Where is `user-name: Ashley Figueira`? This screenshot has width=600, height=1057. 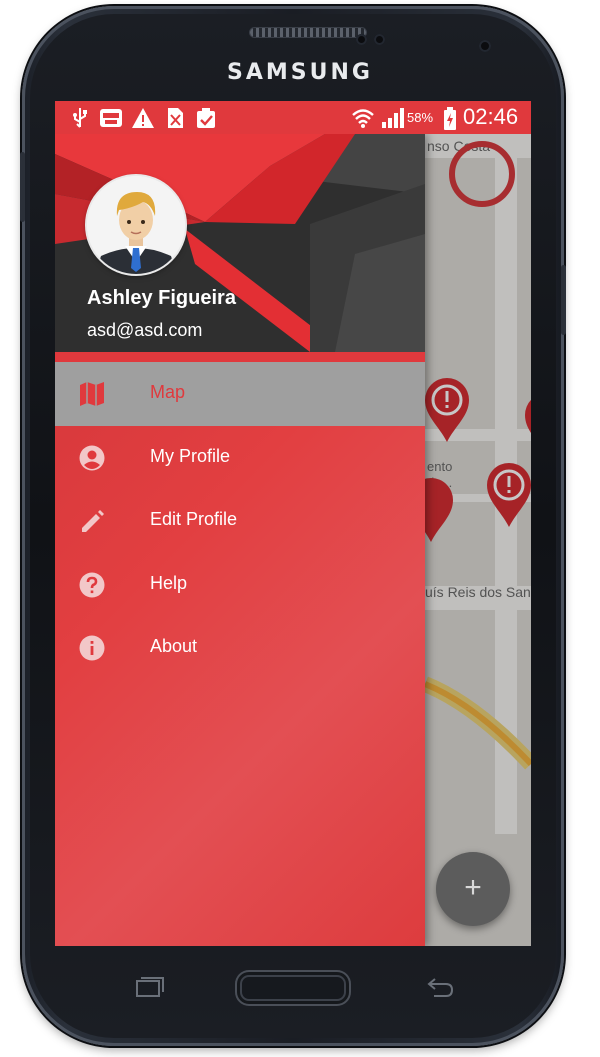
user-name: Ashley Figueira is located at coordinates (161, 298).